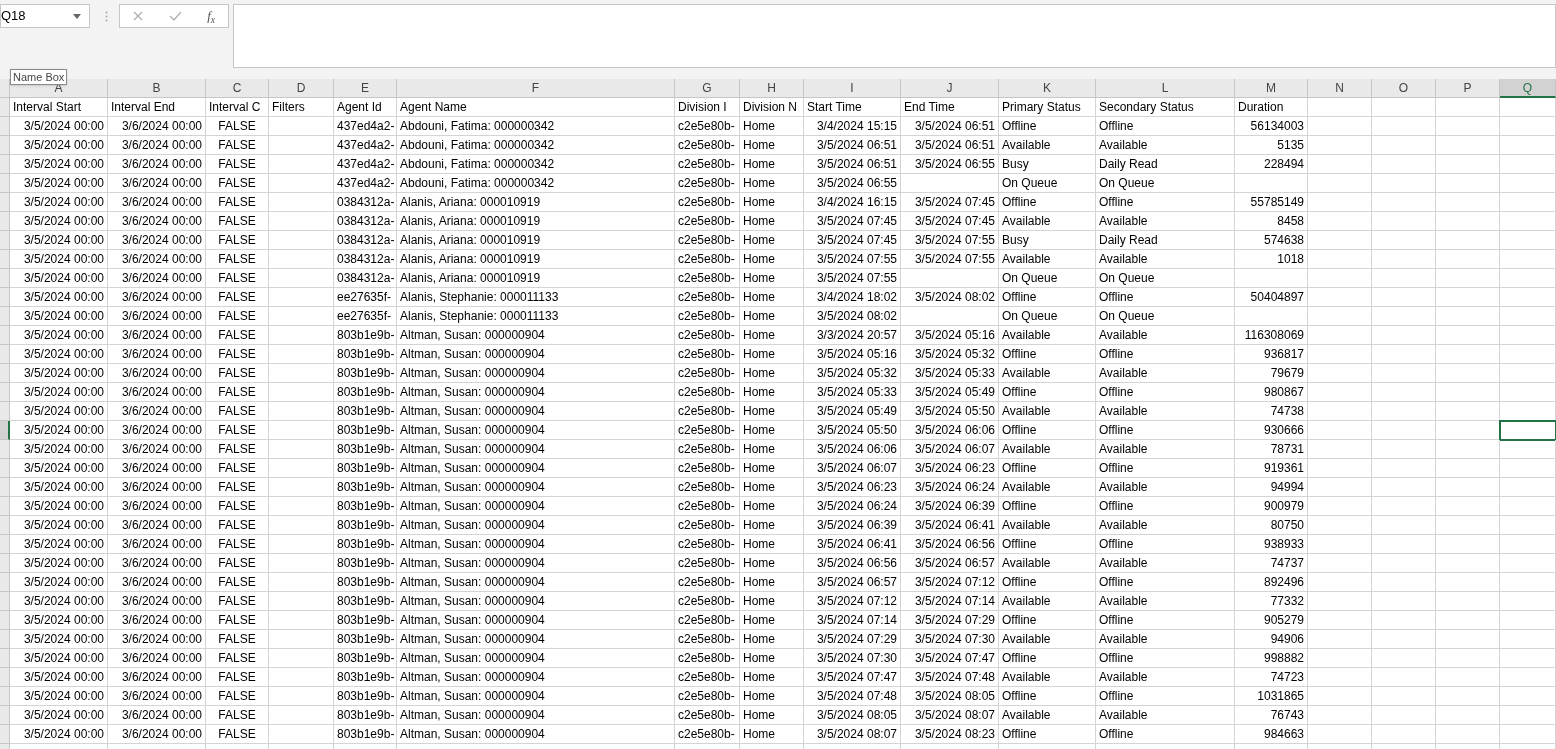 The width and height of the screenshot is (1556, 749). I want to click on table-cell: 3/5/2024 05:32, so click(950, 354).